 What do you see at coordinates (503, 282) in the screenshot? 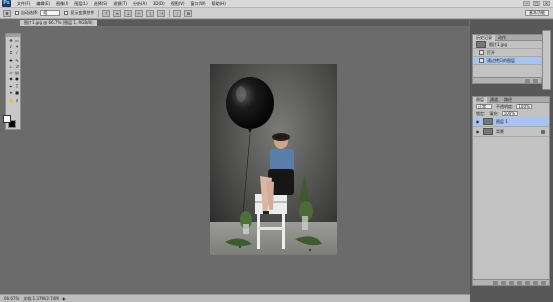
I see `layer-style-icon` at bounding box center [503, 282].